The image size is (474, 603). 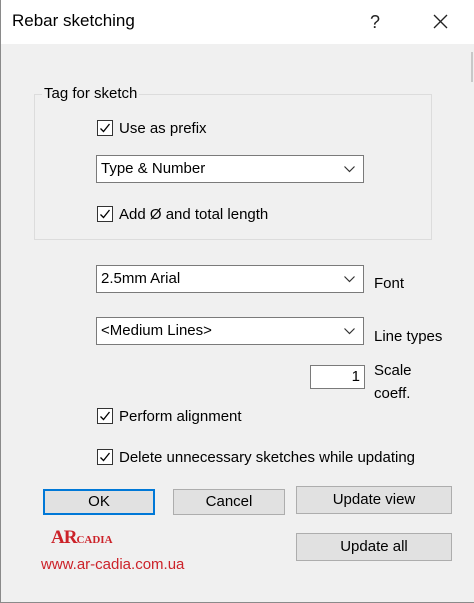 What do you see at coordinates (156, 330) in the screenshot?
I see `line-types-value: <Medium Lines>` at bounding box center [156, 330].